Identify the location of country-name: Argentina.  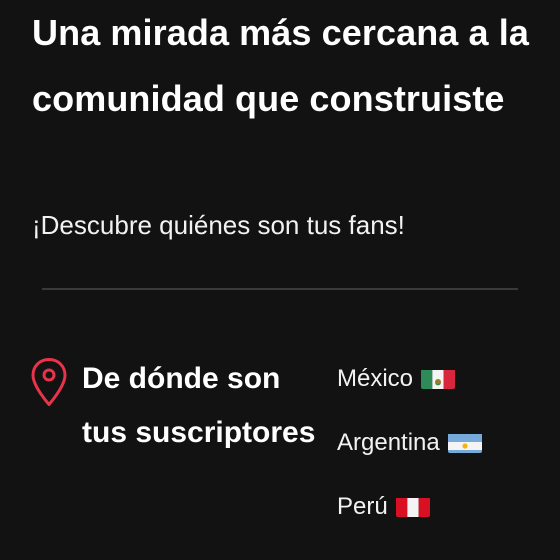
(388, 442).